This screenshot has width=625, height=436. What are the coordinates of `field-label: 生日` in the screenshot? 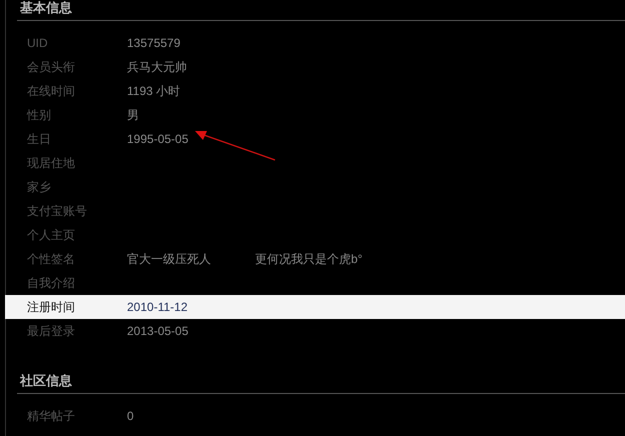 It's located at (39, 139).